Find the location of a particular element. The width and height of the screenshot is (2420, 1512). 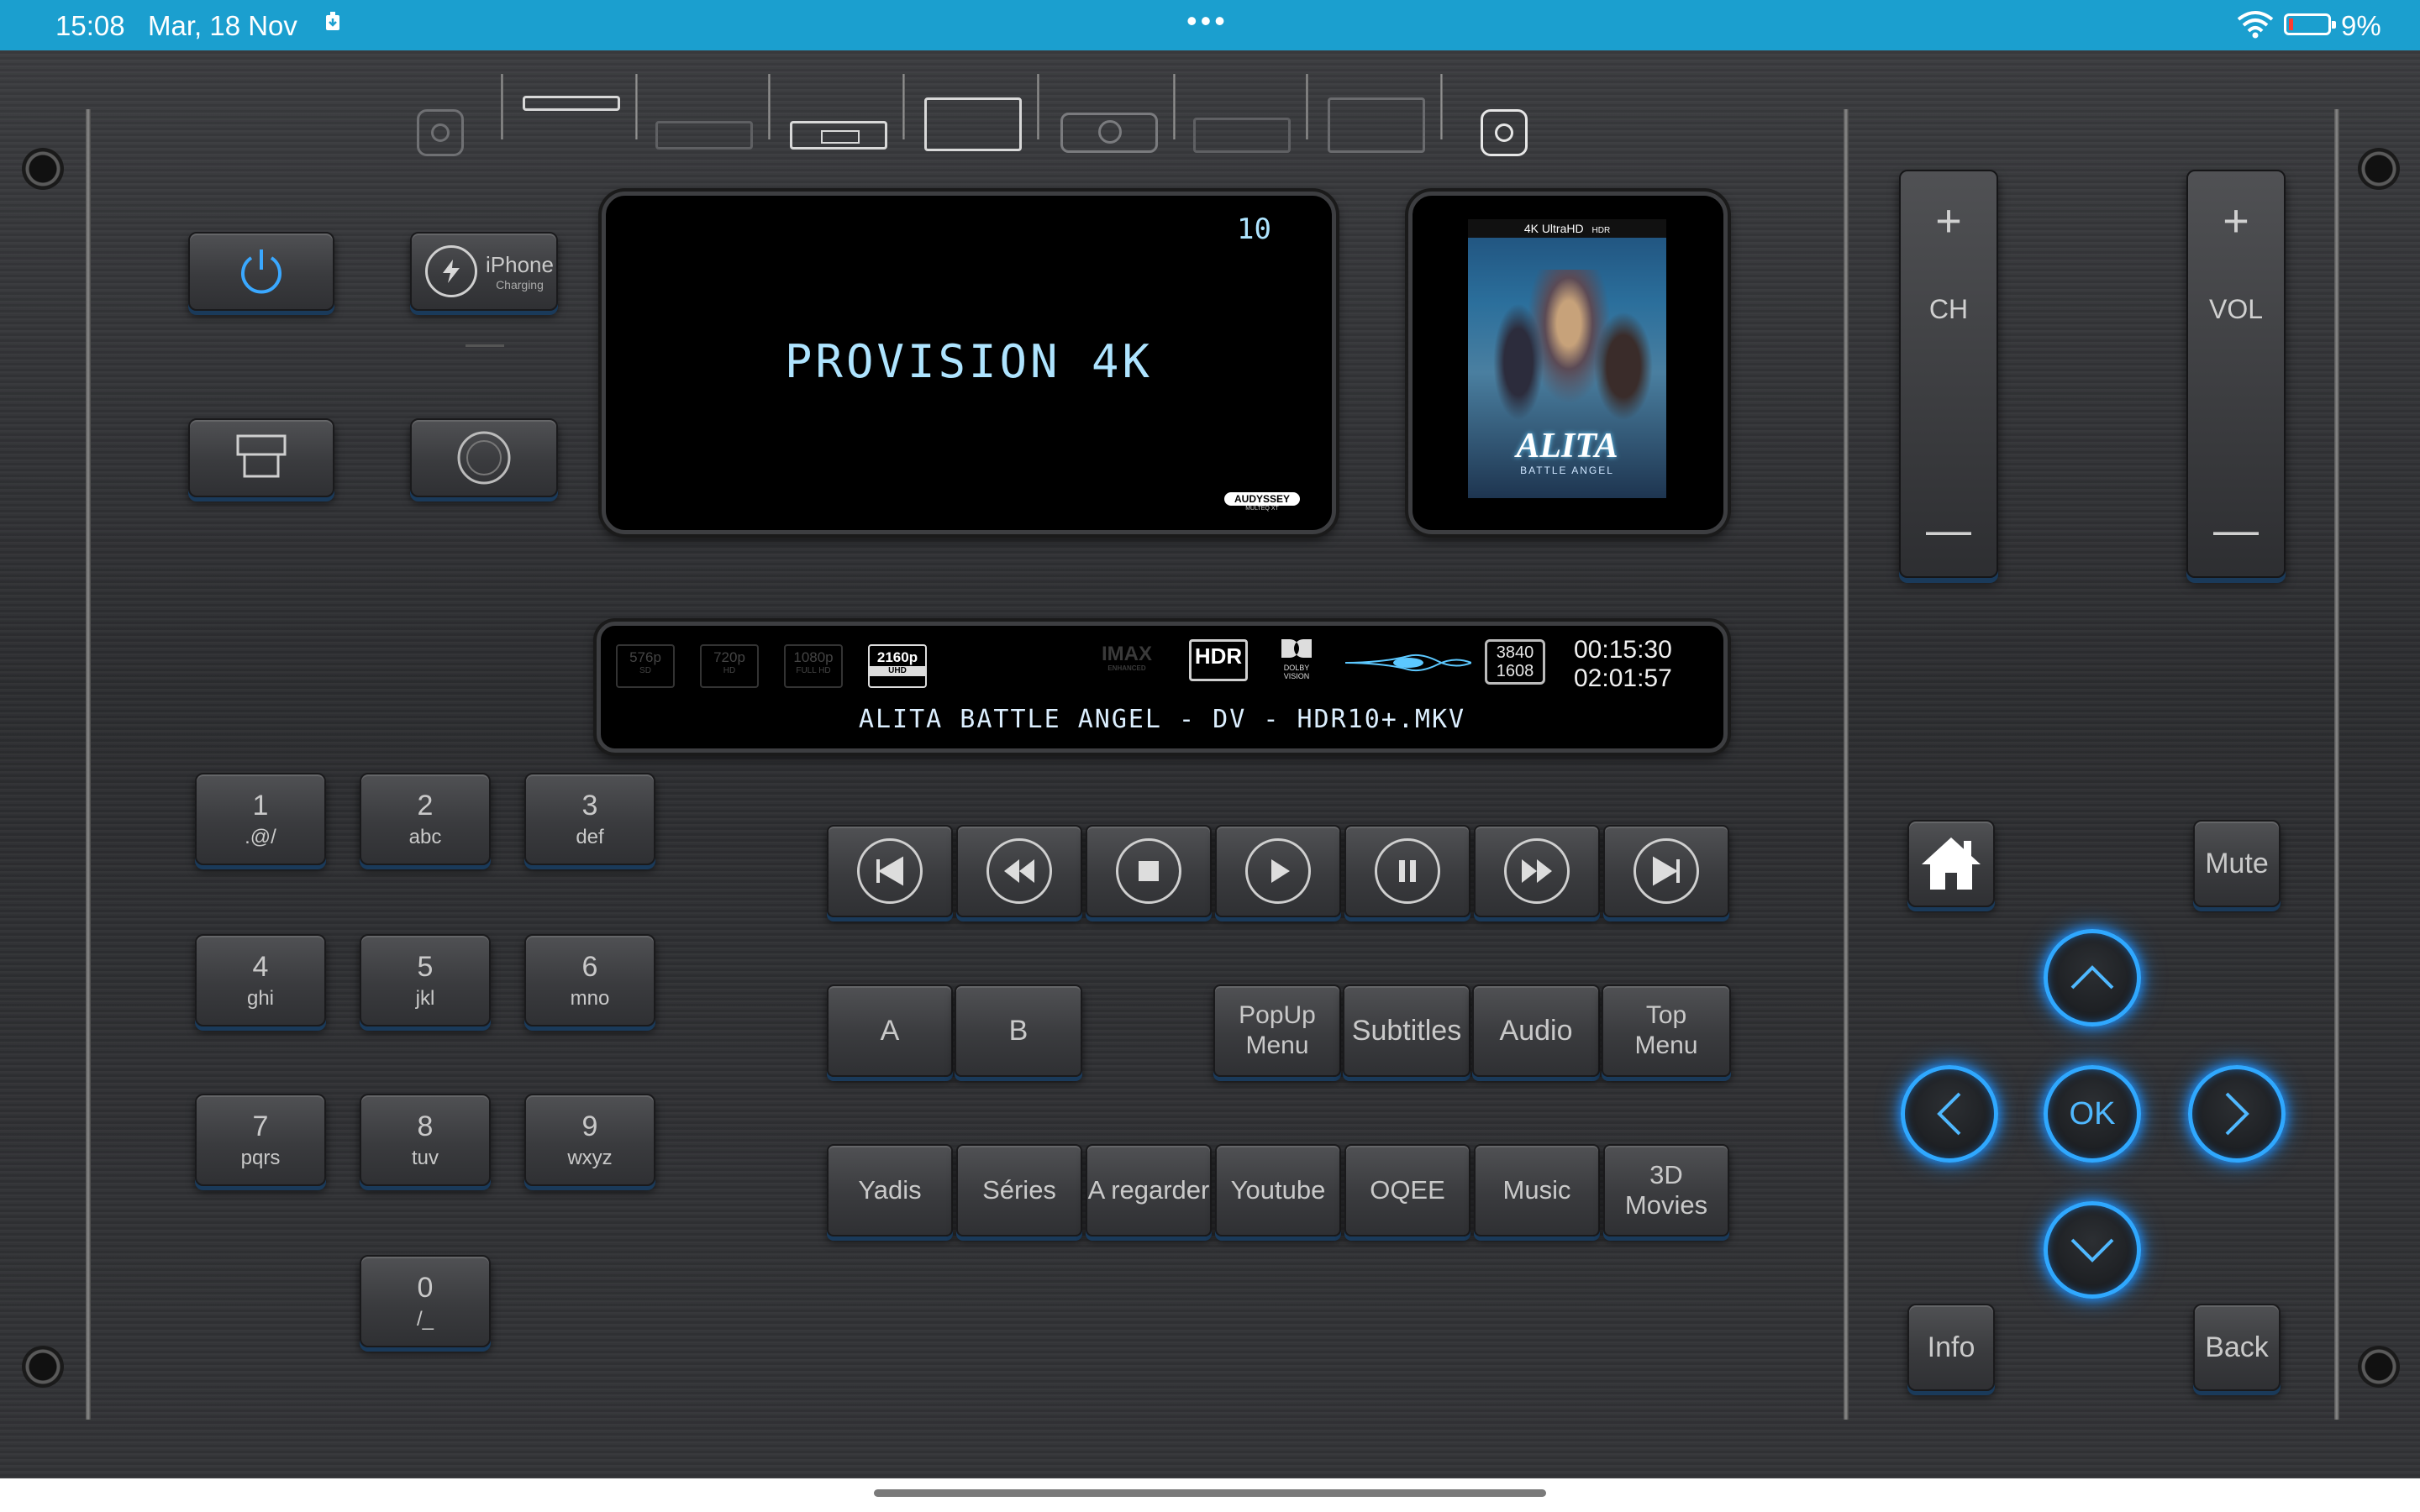

keypad-7-button: 7 pqrs is located at coordinates (261, 1140).